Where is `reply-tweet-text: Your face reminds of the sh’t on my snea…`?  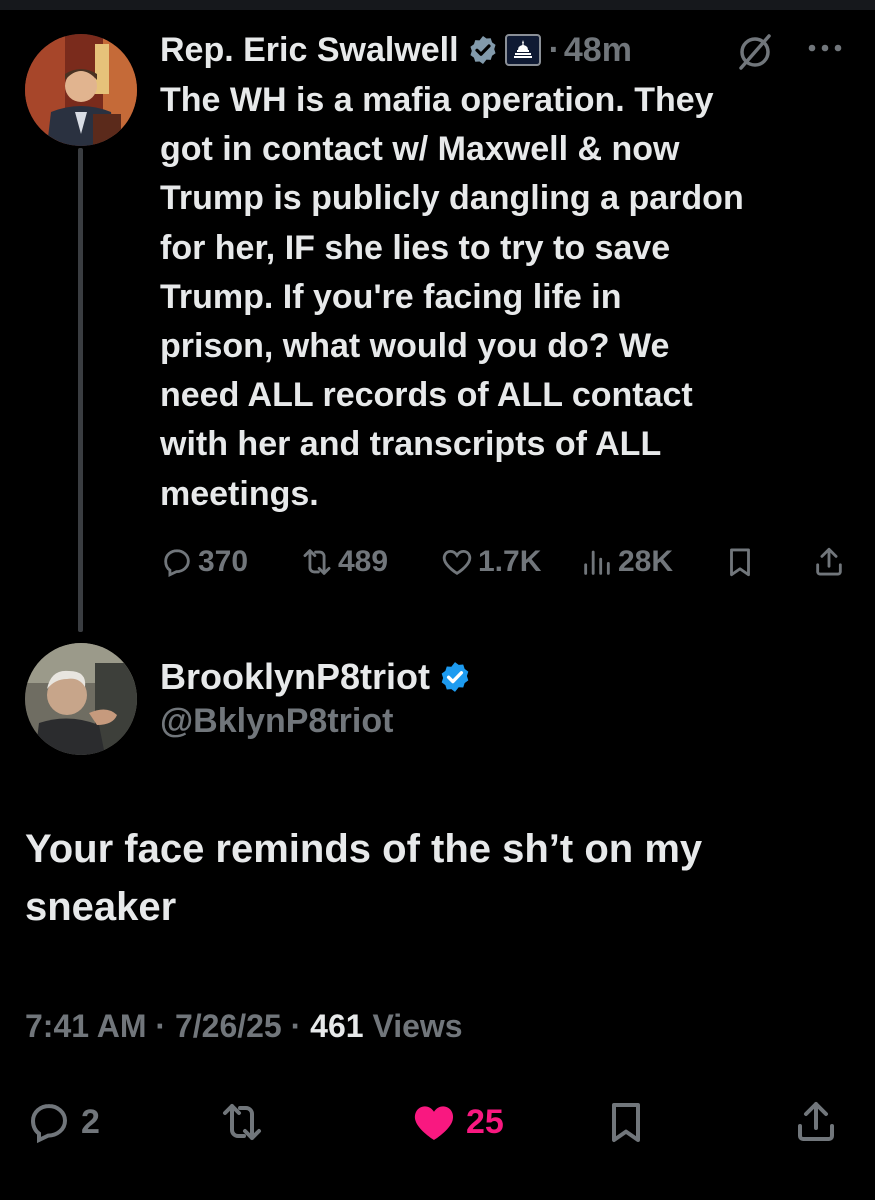
reply-tweet-text: Your face reminds of the sh’t on my snea… is located at coordinates (364, 878).